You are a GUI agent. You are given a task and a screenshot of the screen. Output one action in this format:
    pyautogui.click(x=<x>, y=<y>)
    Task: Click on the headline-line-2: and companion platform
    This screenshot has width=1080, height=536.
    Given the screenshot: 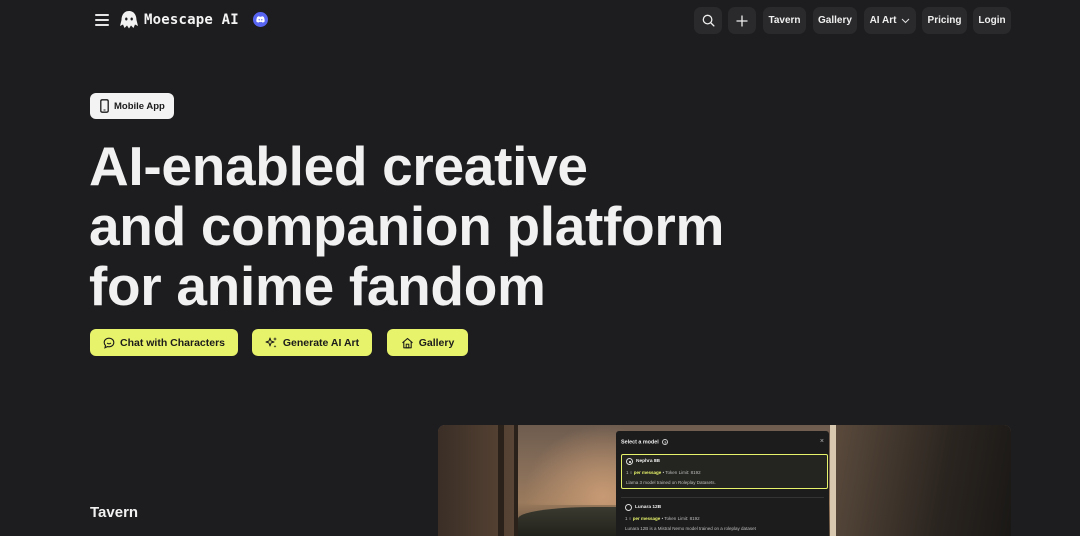 What is the action you would take?
    pyautogui.click(x=407, y=226)
    